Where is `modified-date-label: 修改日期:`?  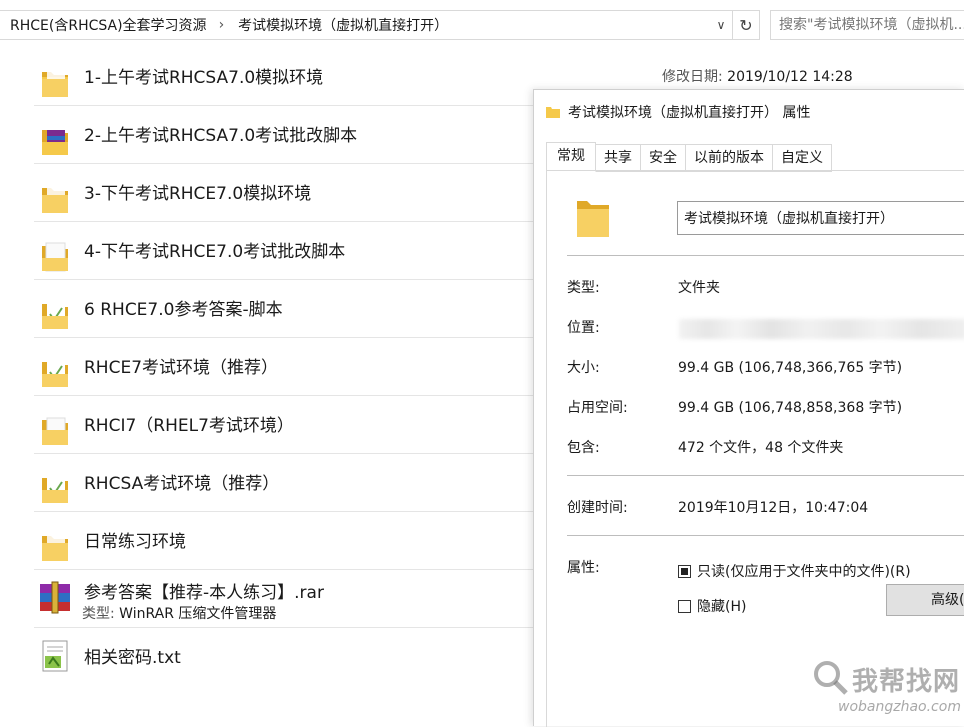
modified-date-label: 修改日期: is located at coordinates (695, 77).